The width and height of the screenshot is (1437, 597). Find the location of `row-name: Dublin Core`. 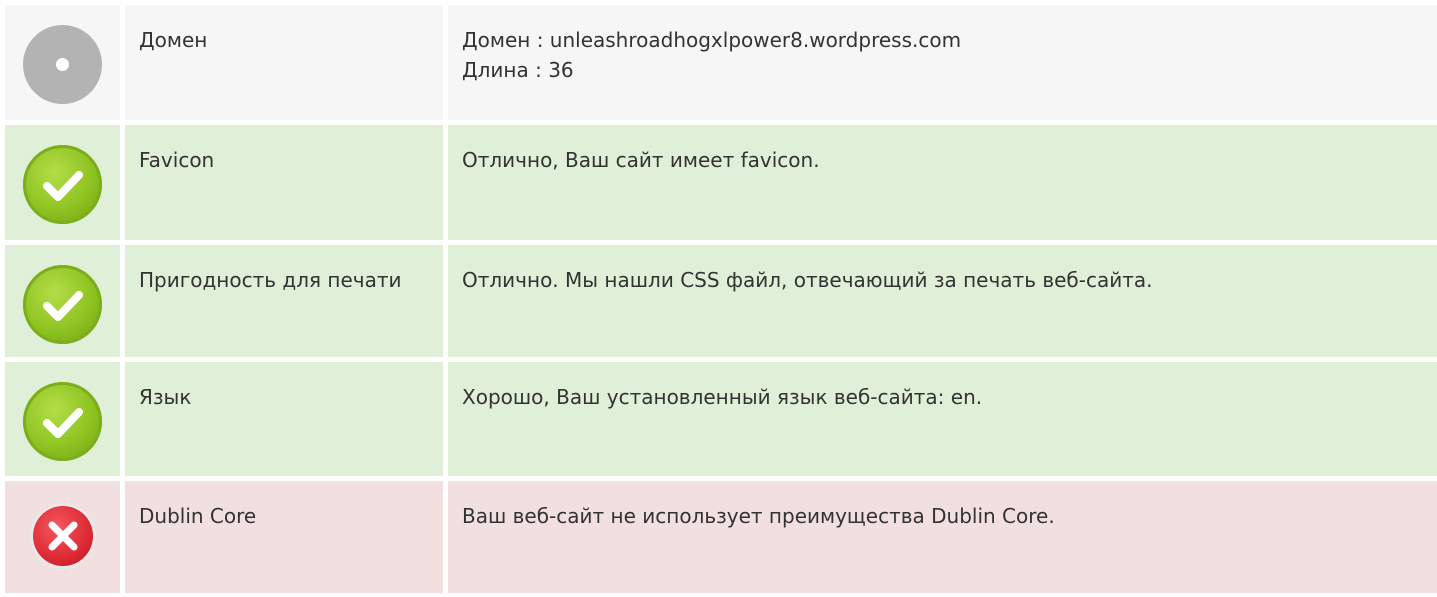

row-name: Dublin Core is located at coordinates (198, 516).